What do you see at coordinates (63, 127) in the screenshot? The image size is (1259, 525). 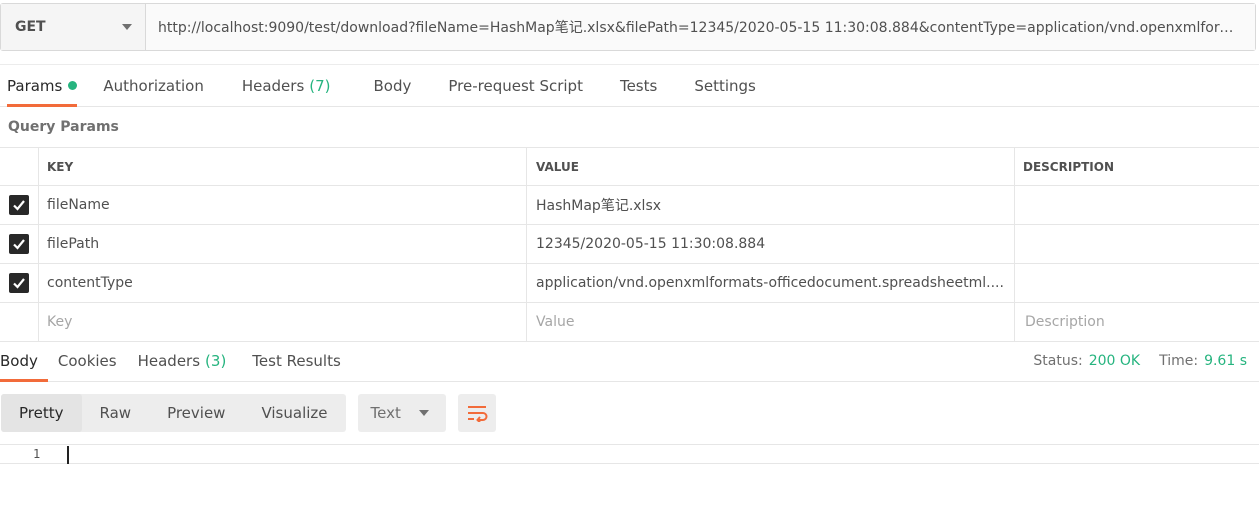 I see `query-params-title: Query Params` at bounding box center [63, 127].